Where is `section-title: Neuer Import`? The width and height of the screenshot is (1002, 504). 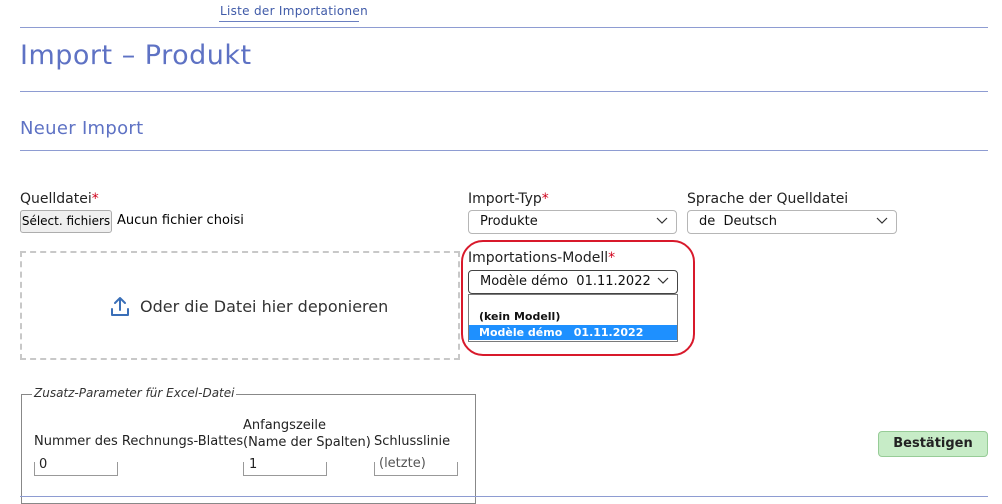 section-title: Neuer Import is located at coordinates (82, 128).